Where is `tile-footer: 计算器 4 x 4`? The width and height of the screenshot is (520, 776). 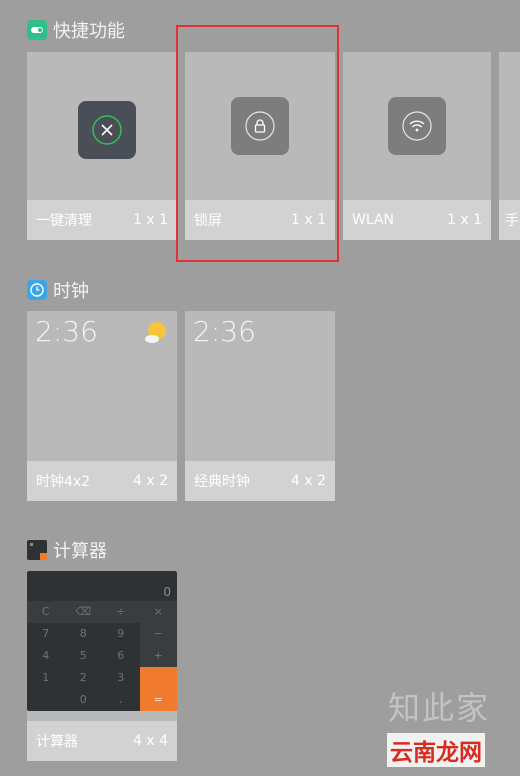
tile-footer: 计算器 4 x 4 is located at coordinates (102, 741).